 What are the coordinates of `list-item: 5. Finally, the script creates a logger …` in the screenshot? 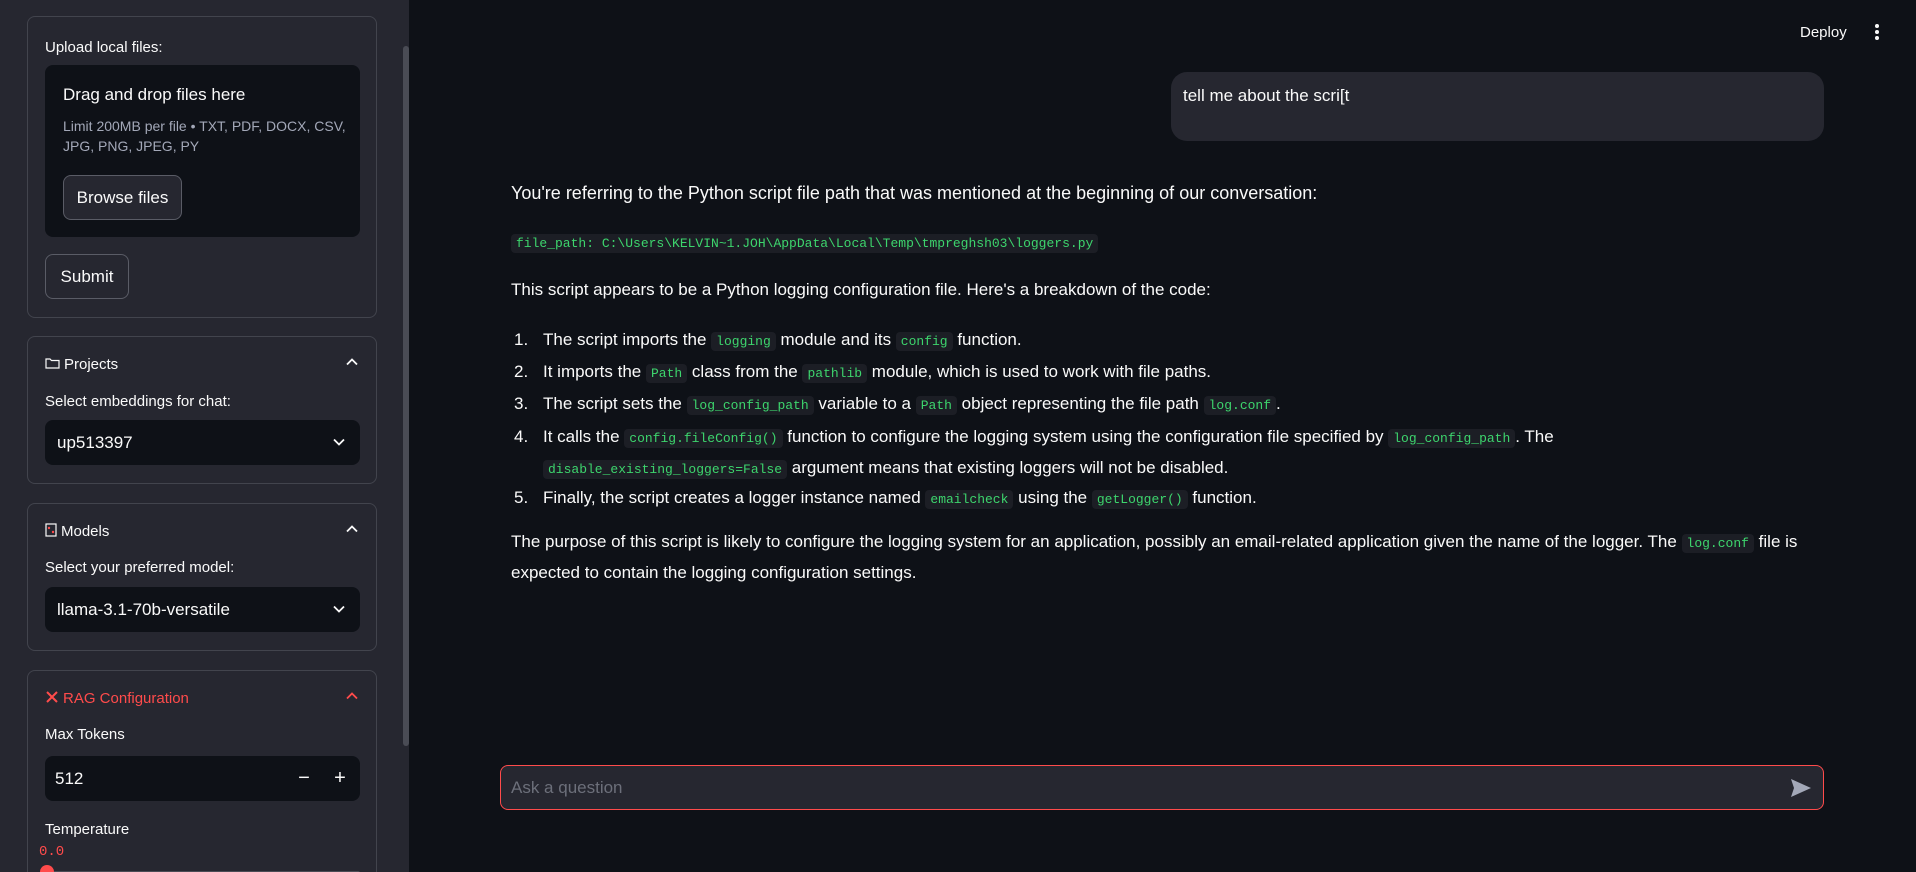 It's located at (885, 498).